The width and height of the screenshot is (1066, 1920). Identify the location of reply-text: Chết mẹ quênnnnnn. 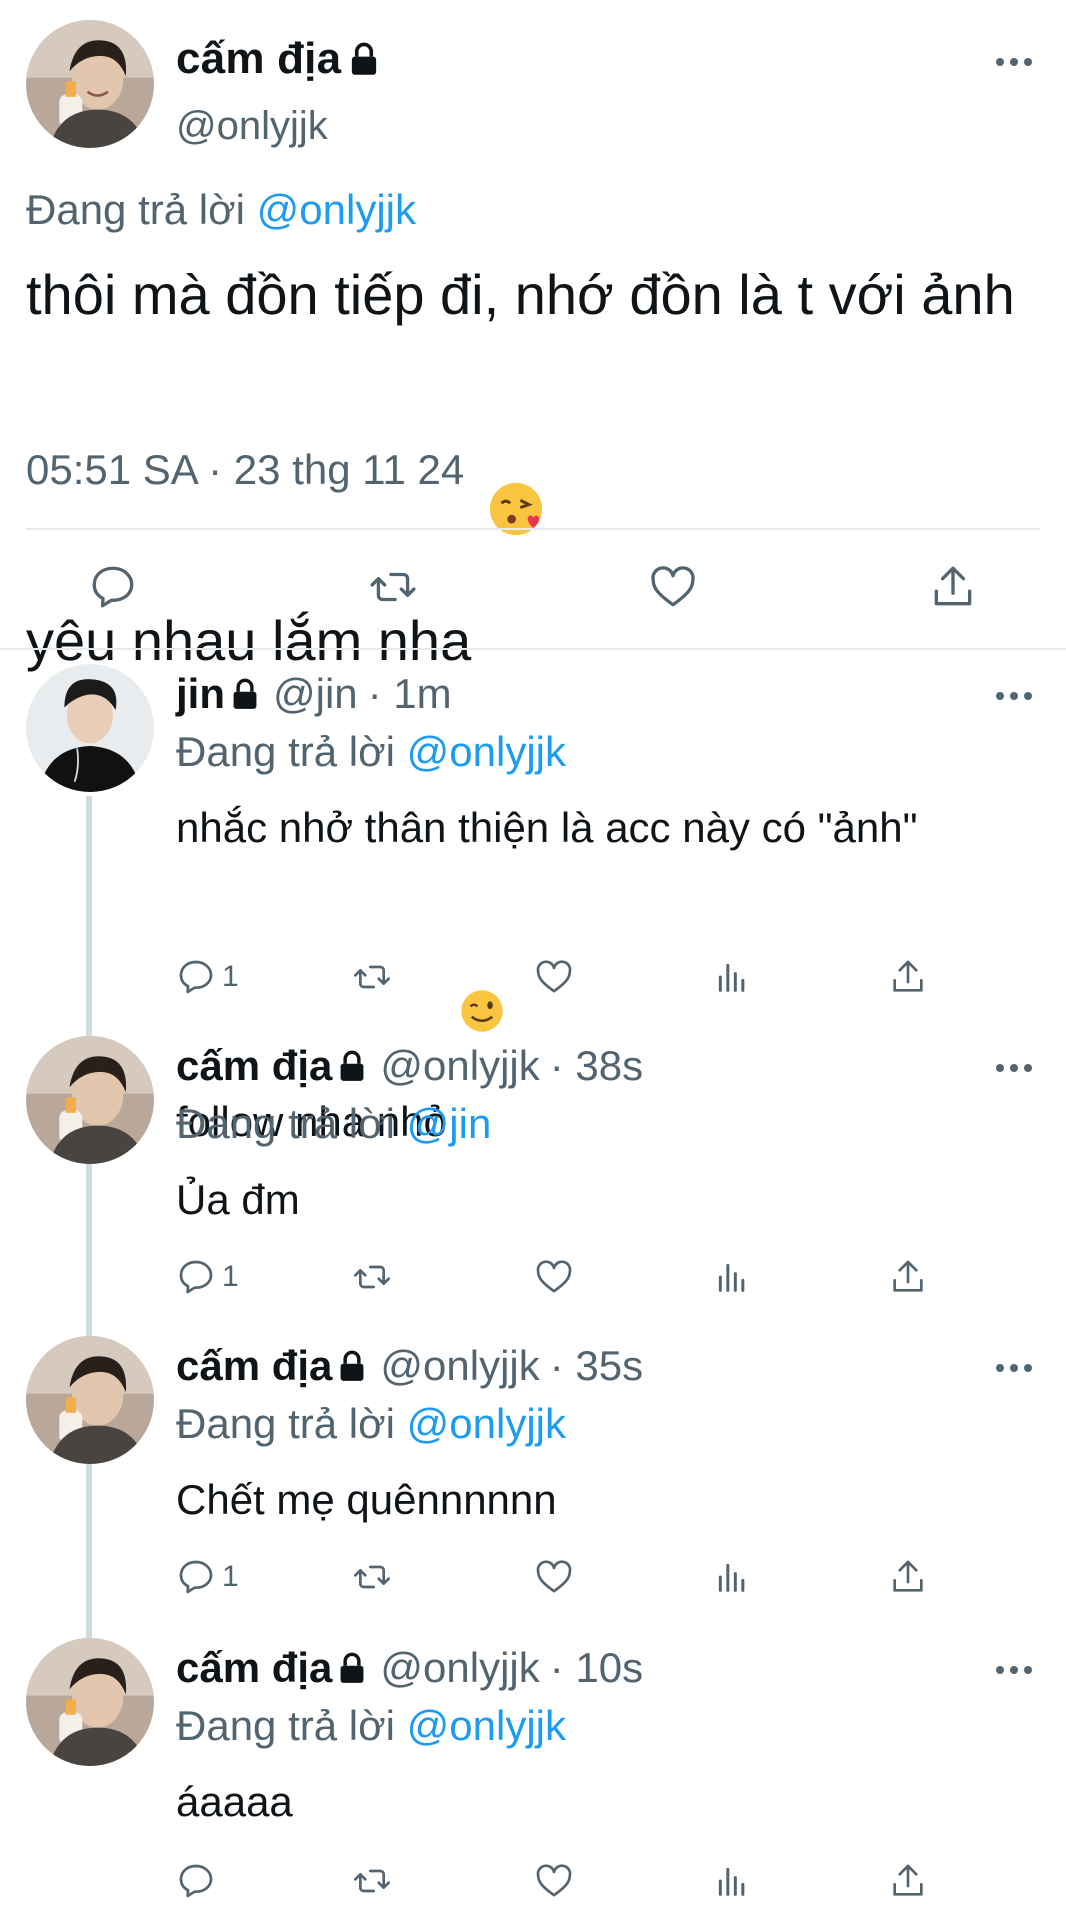
(366, 1499).